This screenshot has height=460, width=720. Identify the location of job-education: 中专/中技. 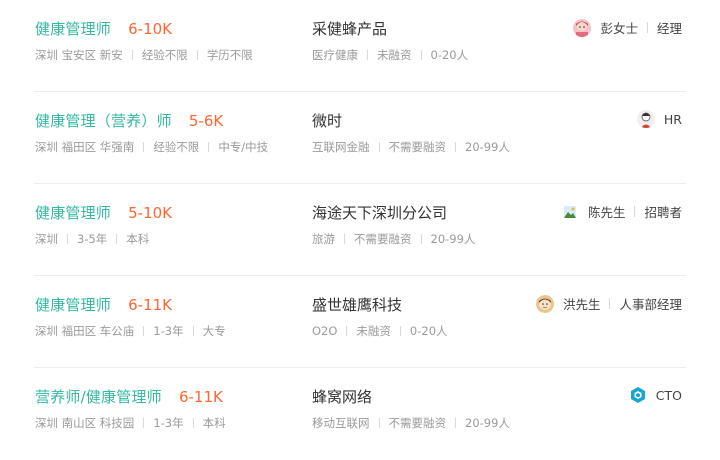
(243, 147).